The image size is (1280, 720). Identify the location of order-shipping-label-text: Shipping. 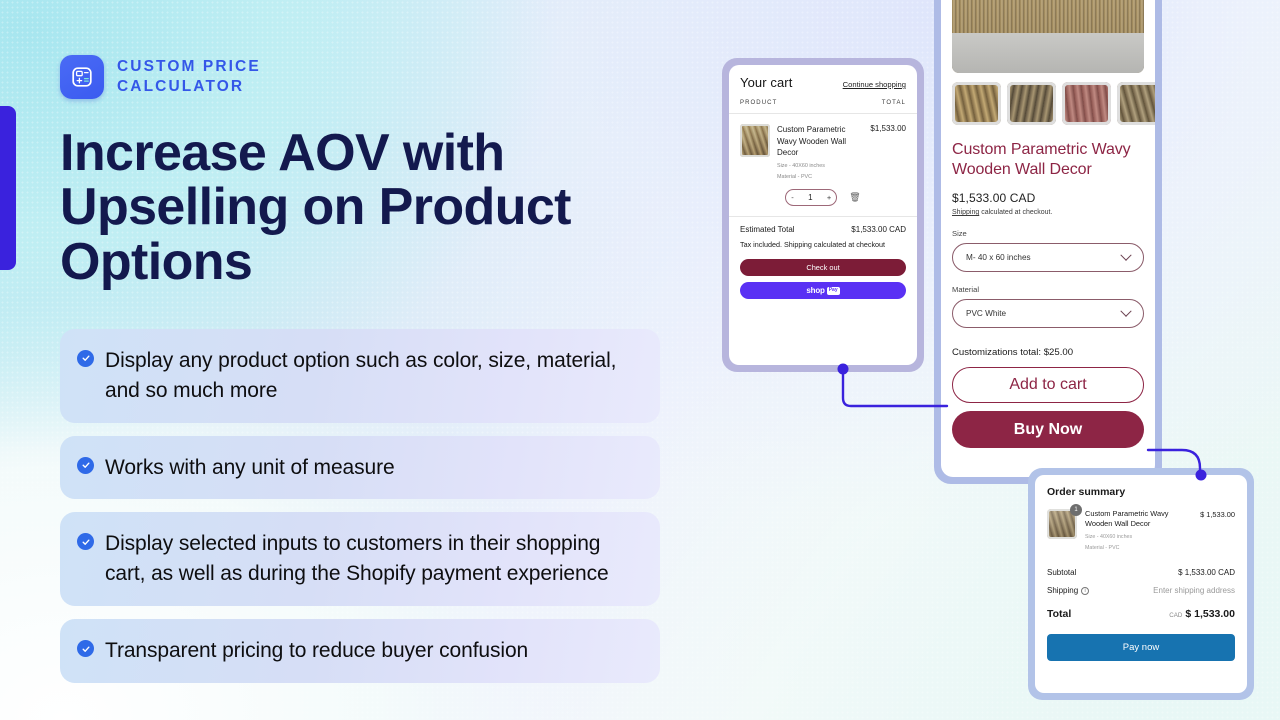
(1063, 591).